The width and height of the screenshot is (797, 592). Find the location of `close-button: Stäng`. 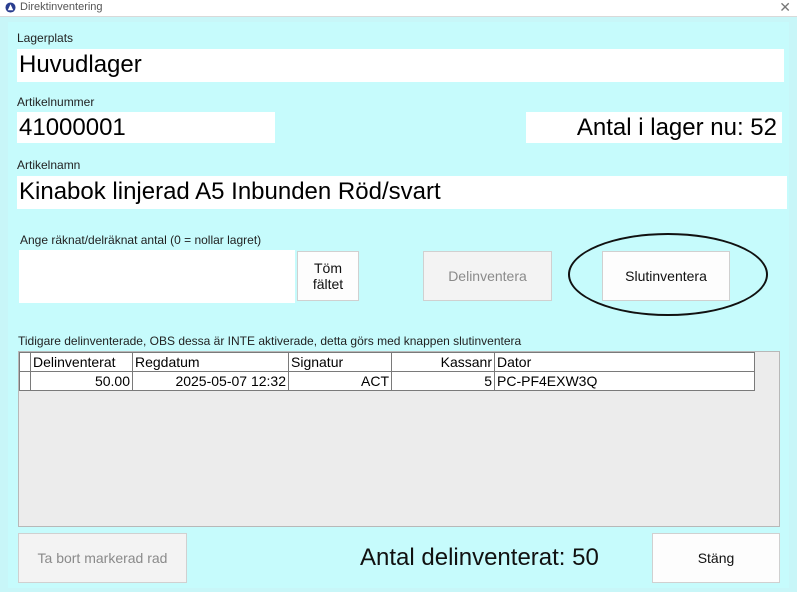

close-button: Stäng is located at coordinates (716, 558).